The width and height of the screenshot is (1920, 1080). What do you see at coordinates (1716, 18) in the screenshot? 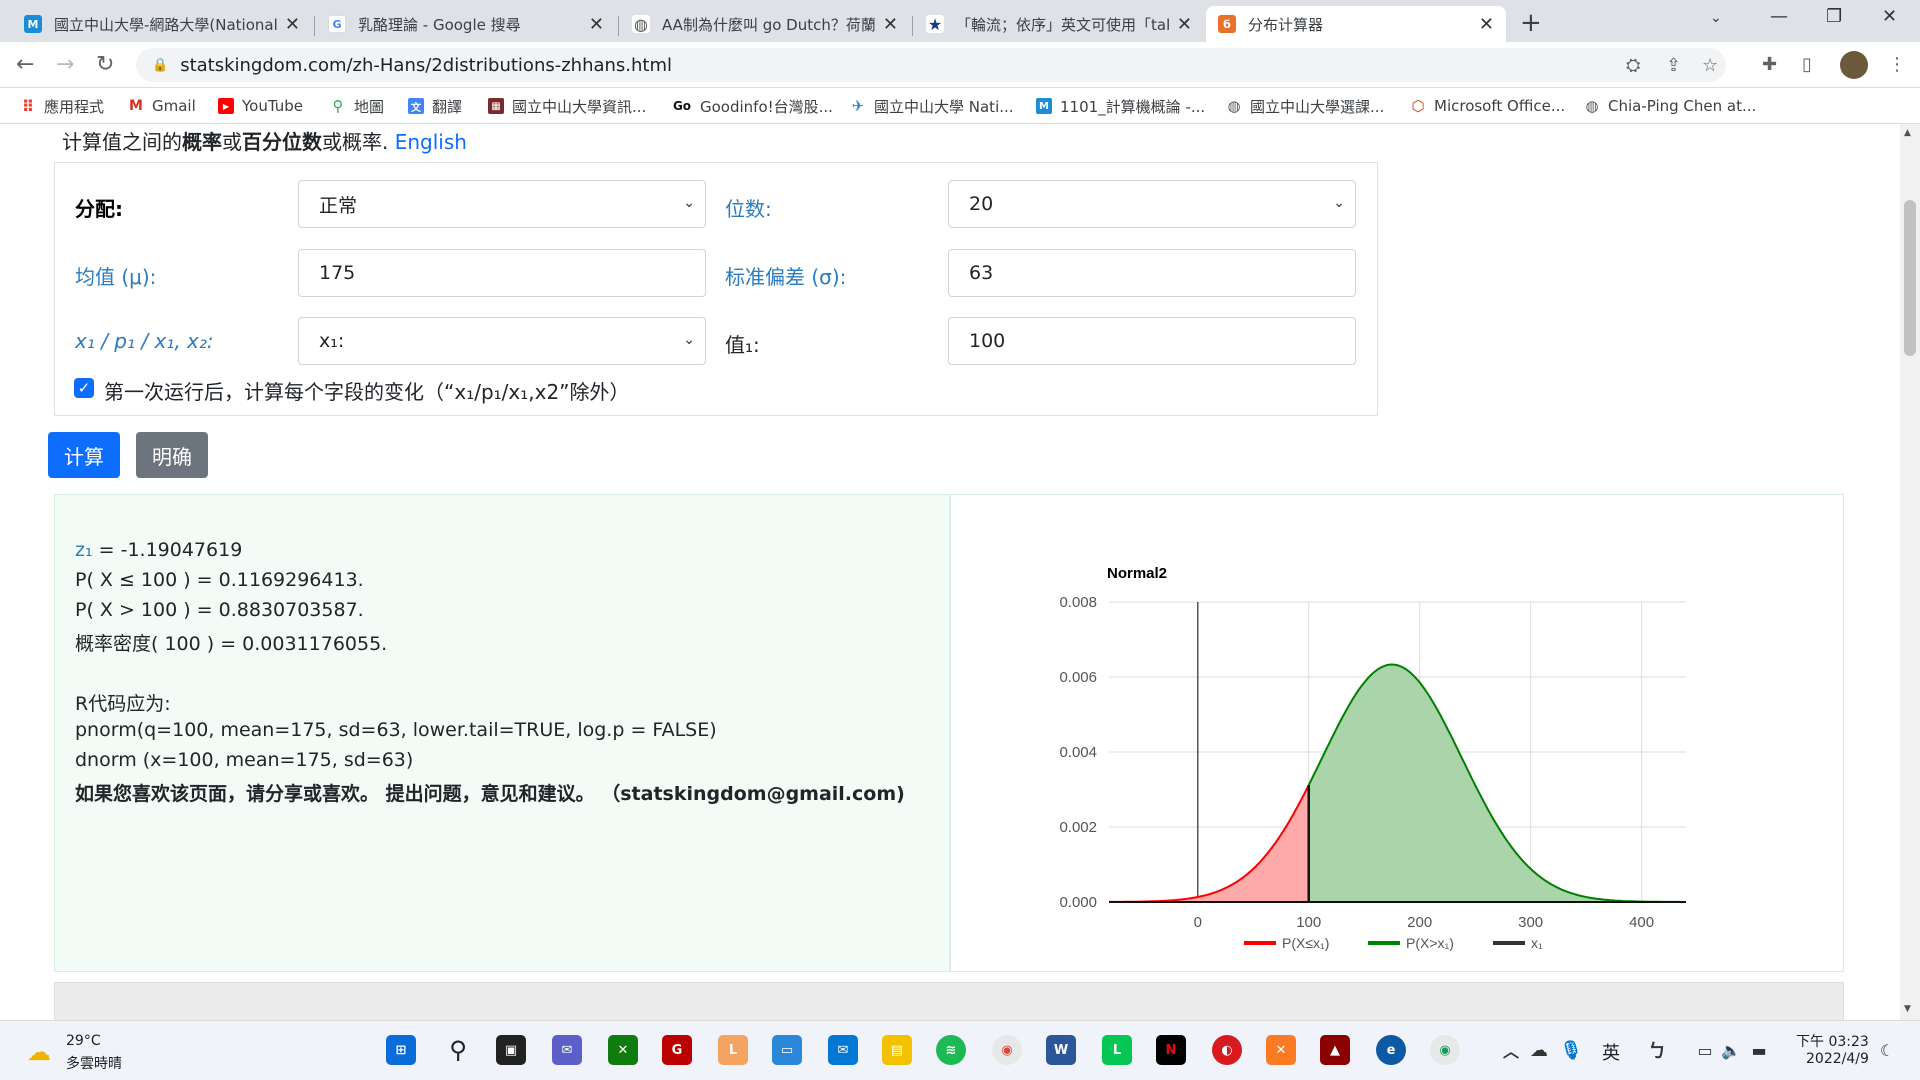
I see `tab-search-icon: ⌄` at bounding box center [1716, 18].